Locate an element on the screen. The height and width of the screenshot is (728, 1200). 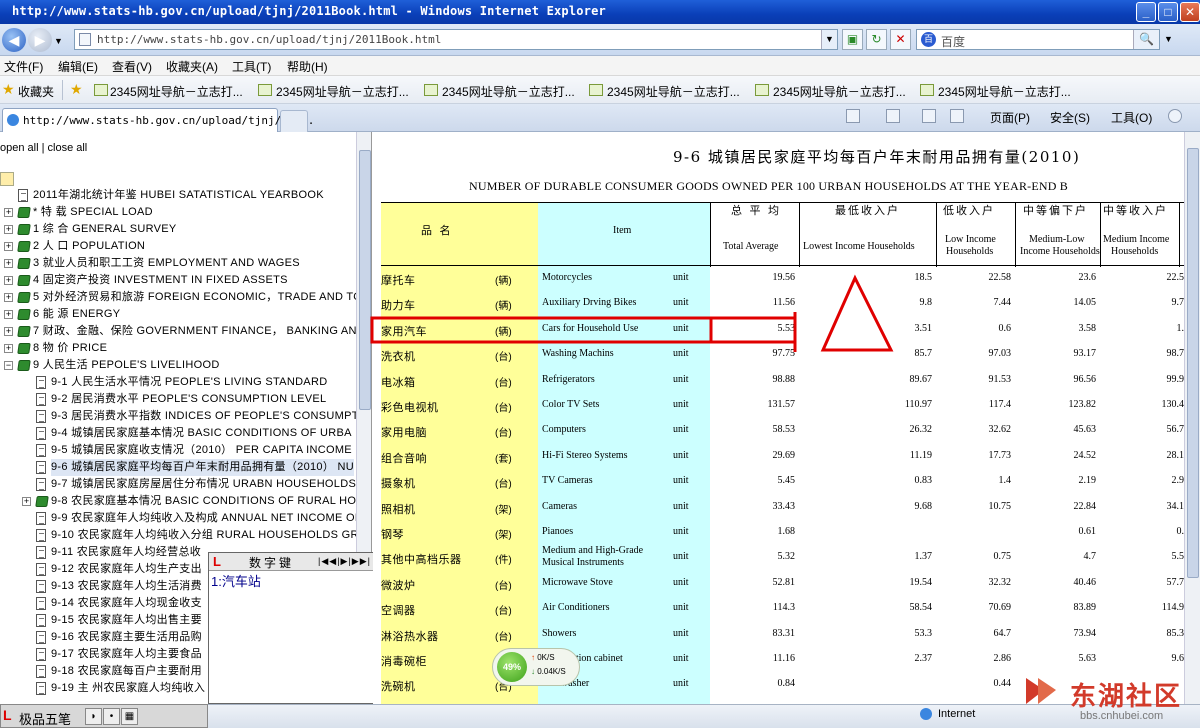
add-favorite-icon: ★ is located at coordinates (76, 89).